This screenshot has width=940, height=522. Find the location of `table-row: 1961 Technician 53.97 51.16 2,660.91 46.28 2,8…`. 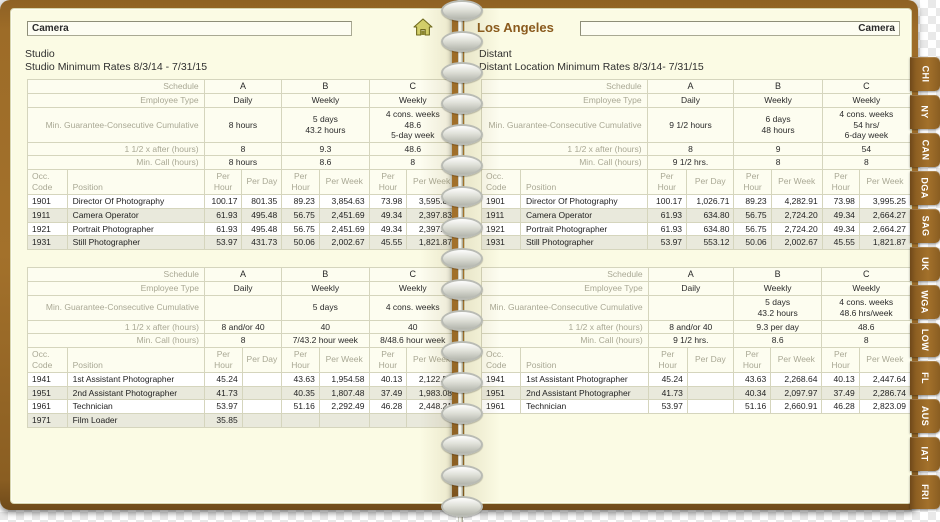

table-row: 1961 Technician 53.97 51.16 2,660.91 46.28 2,8… is located at coordinates (695, 406).